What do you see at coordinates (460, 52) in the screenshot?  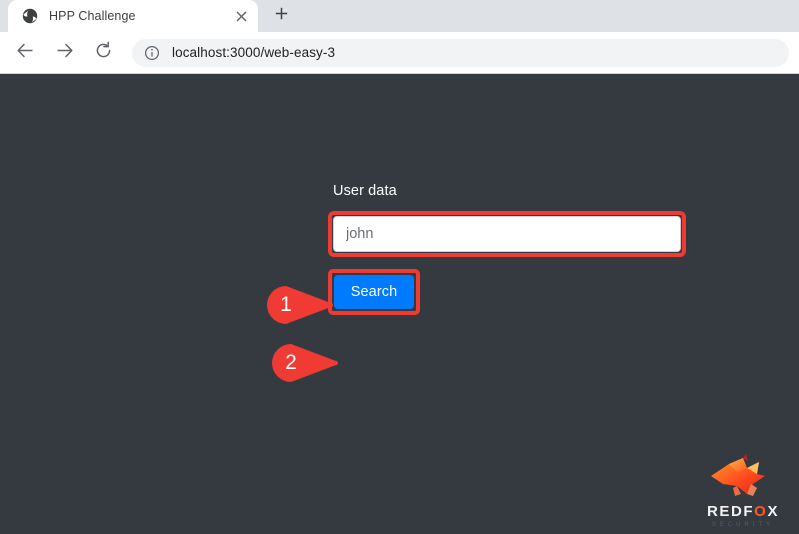 I see `address-bar: localhost:3000/web-easy-3` at bounding box center [460, 52].